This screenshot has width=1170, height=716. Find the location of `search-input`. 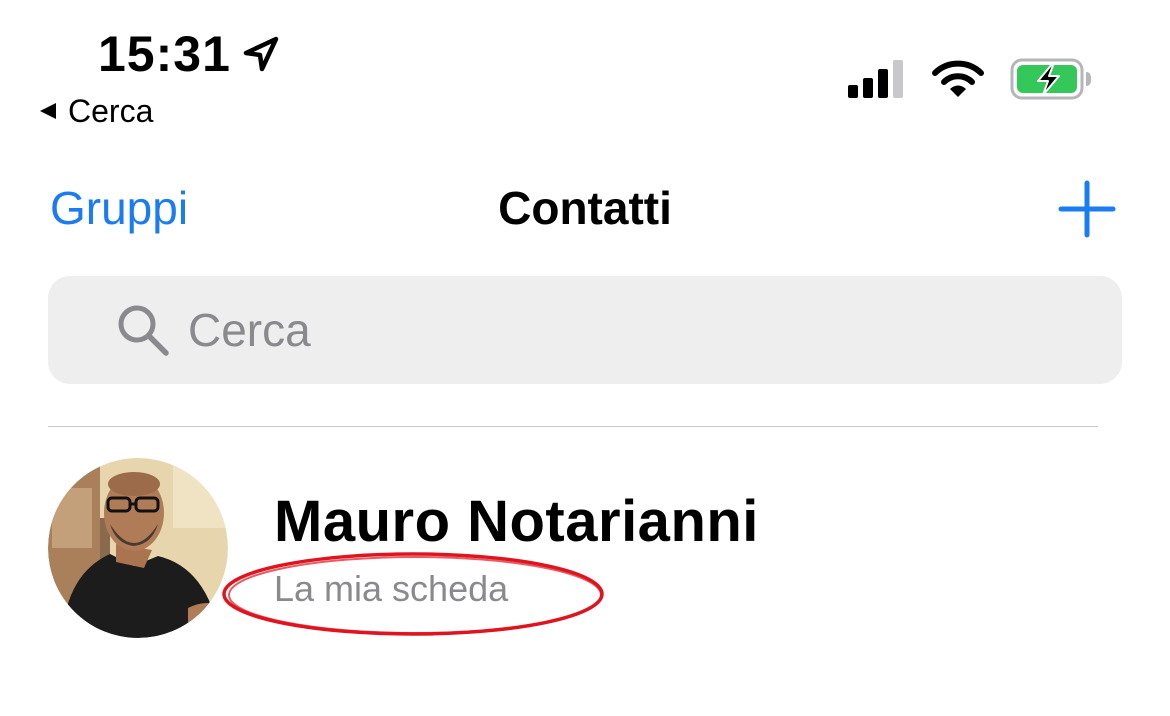

search-input is located at coordinates (638, 330).